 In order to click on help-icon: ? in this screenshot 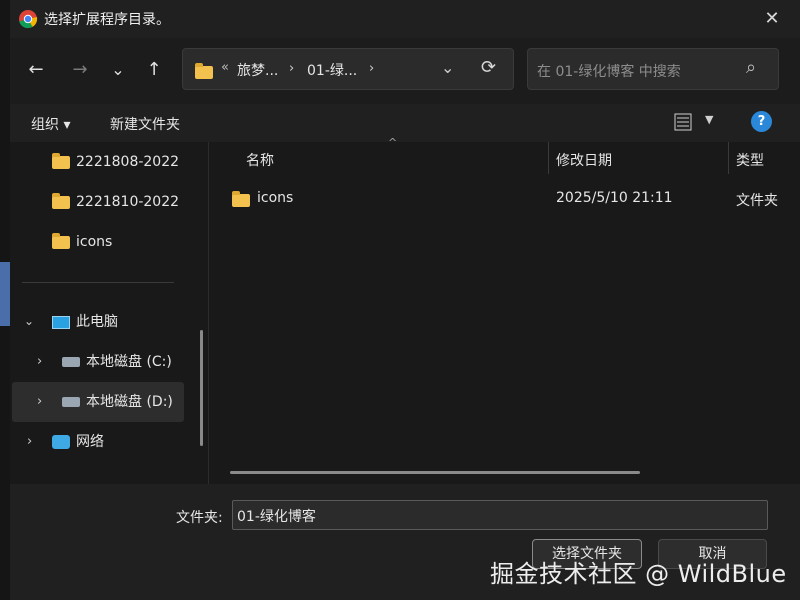, I will do `click(761, 121)`.